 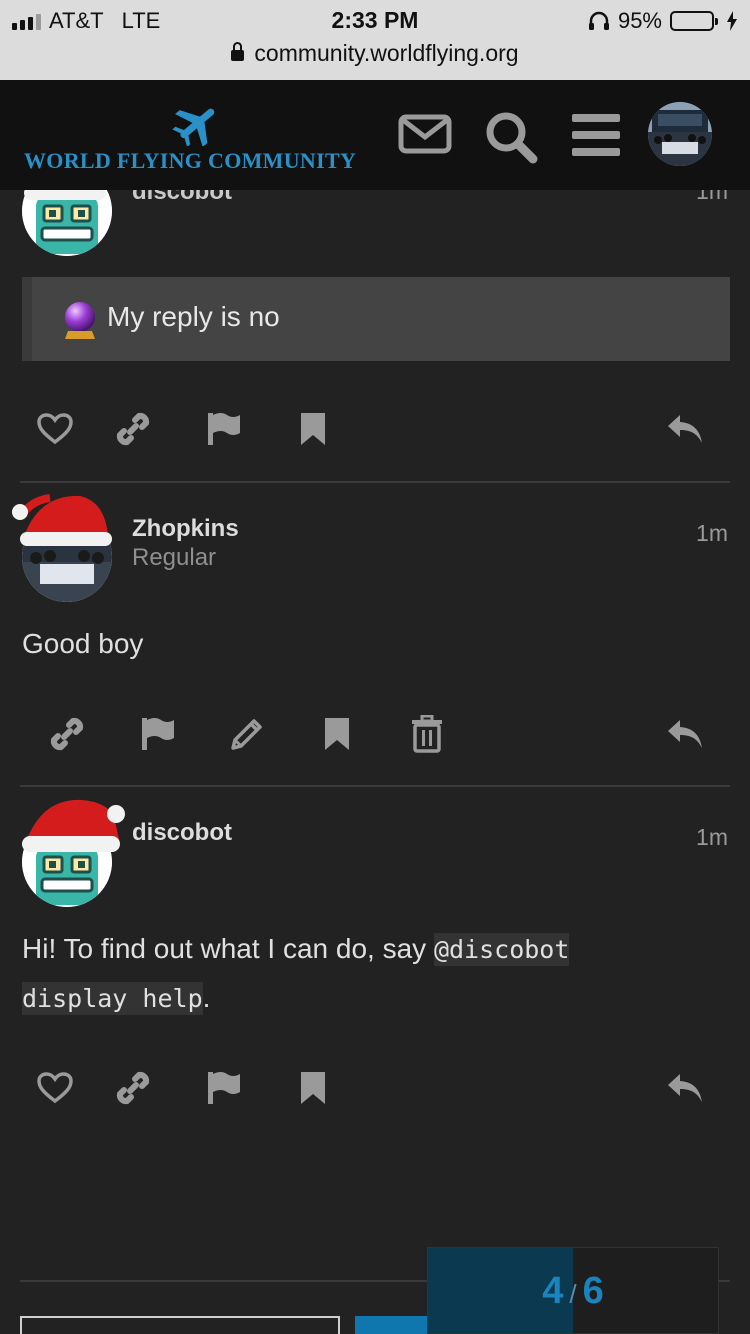 I want to click on delete-button, so click(x=427, y=734).